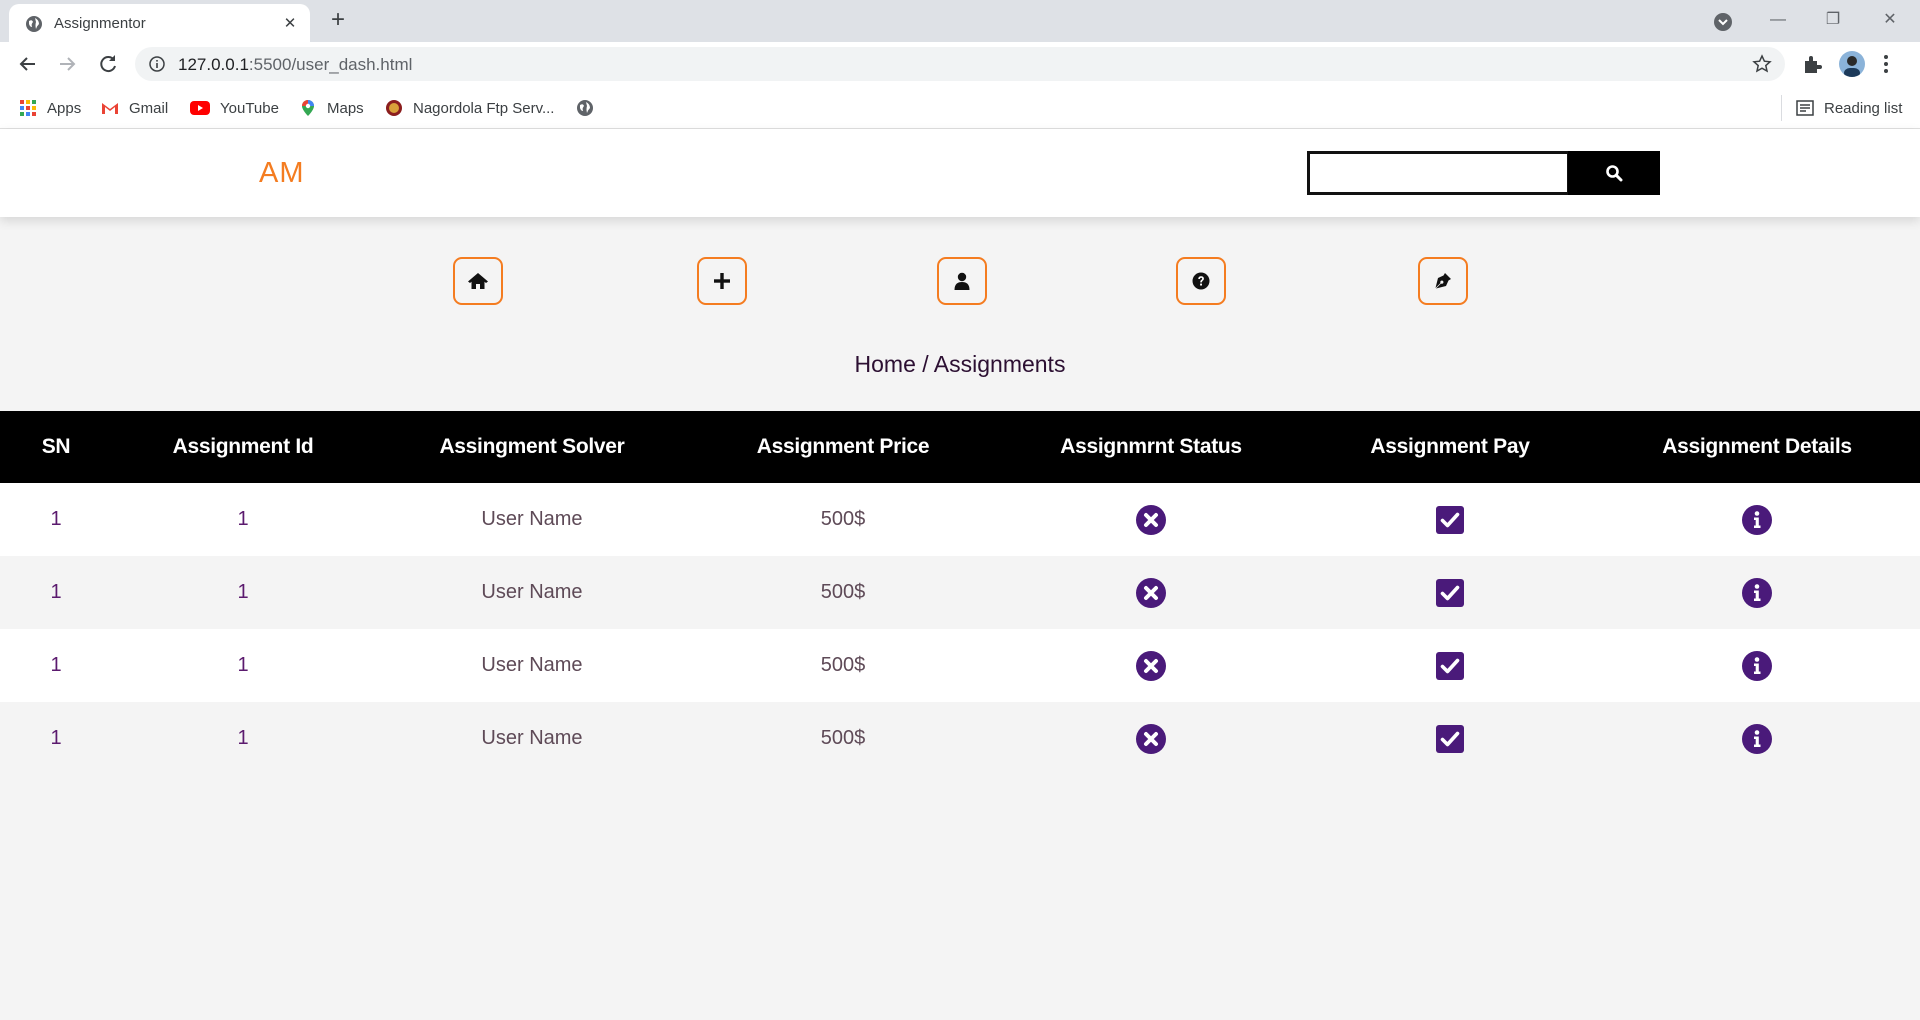  I want to click on restore-icon: ❐, so click(1833, 20).